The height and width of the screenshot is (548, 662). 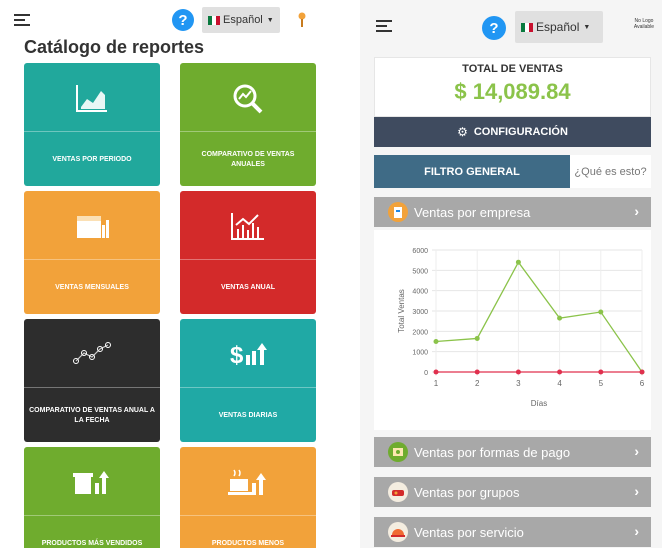 What do you see at coordinates (398, 452) in the screenshot?
I see `payment-icon` at bounding box center [398, 452].